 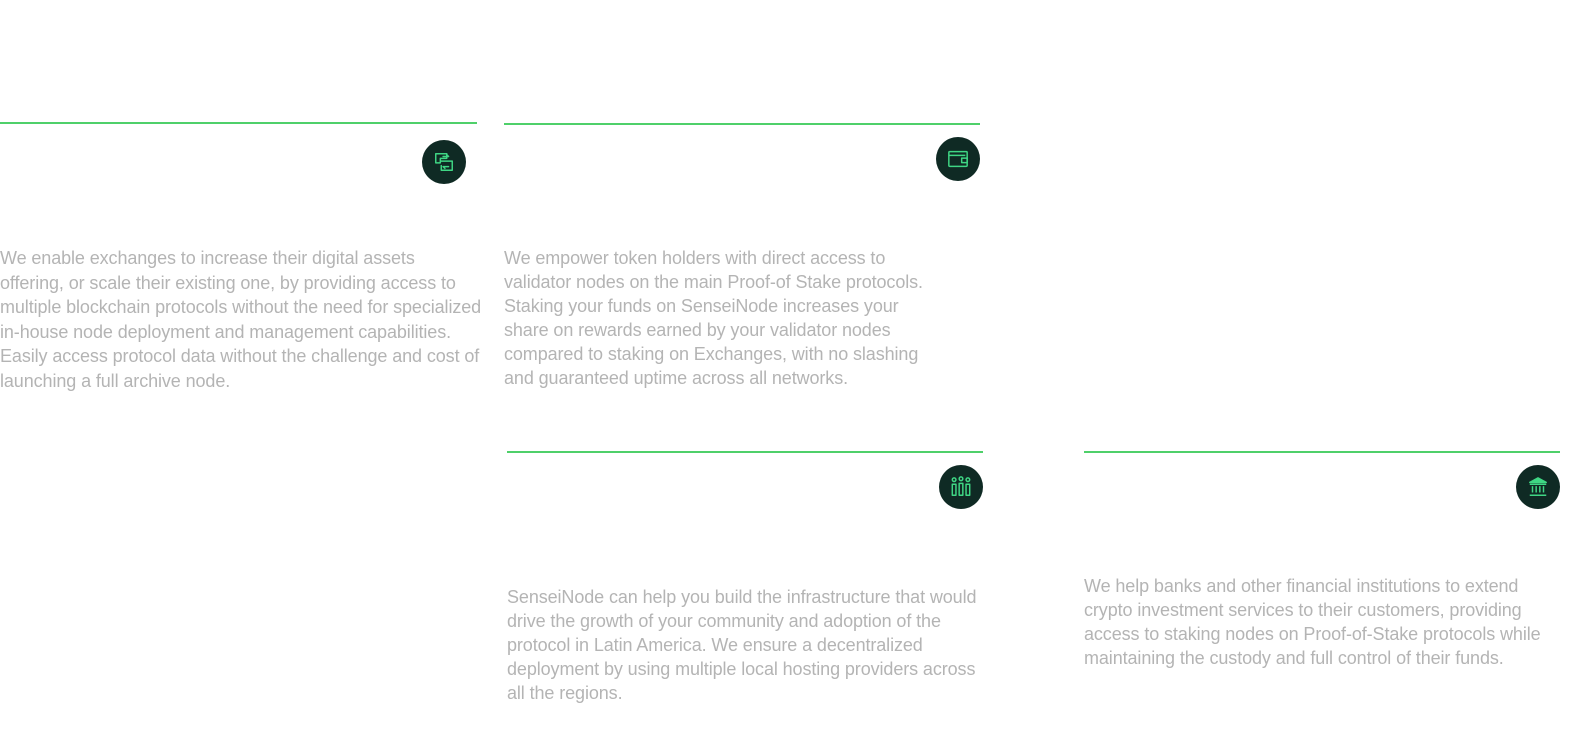 I want to click on bank-icon, so click(x=1538, y=486).